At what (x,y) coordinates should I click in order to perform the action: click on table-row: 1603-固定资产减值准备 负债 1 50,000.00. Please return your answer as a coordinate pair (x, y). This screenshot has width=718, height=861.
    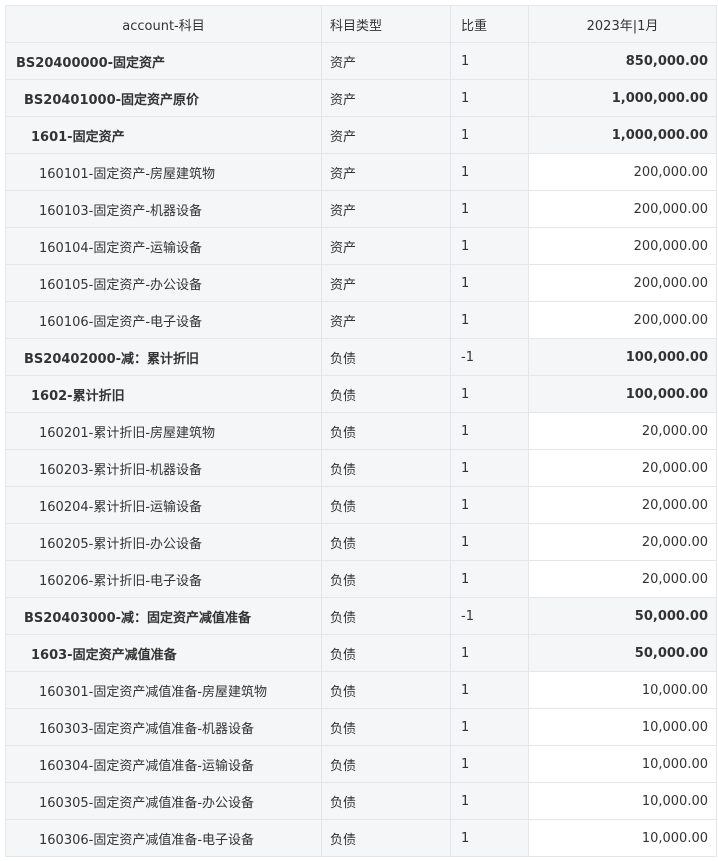
    Looking at the image, I should click on (361, 653).